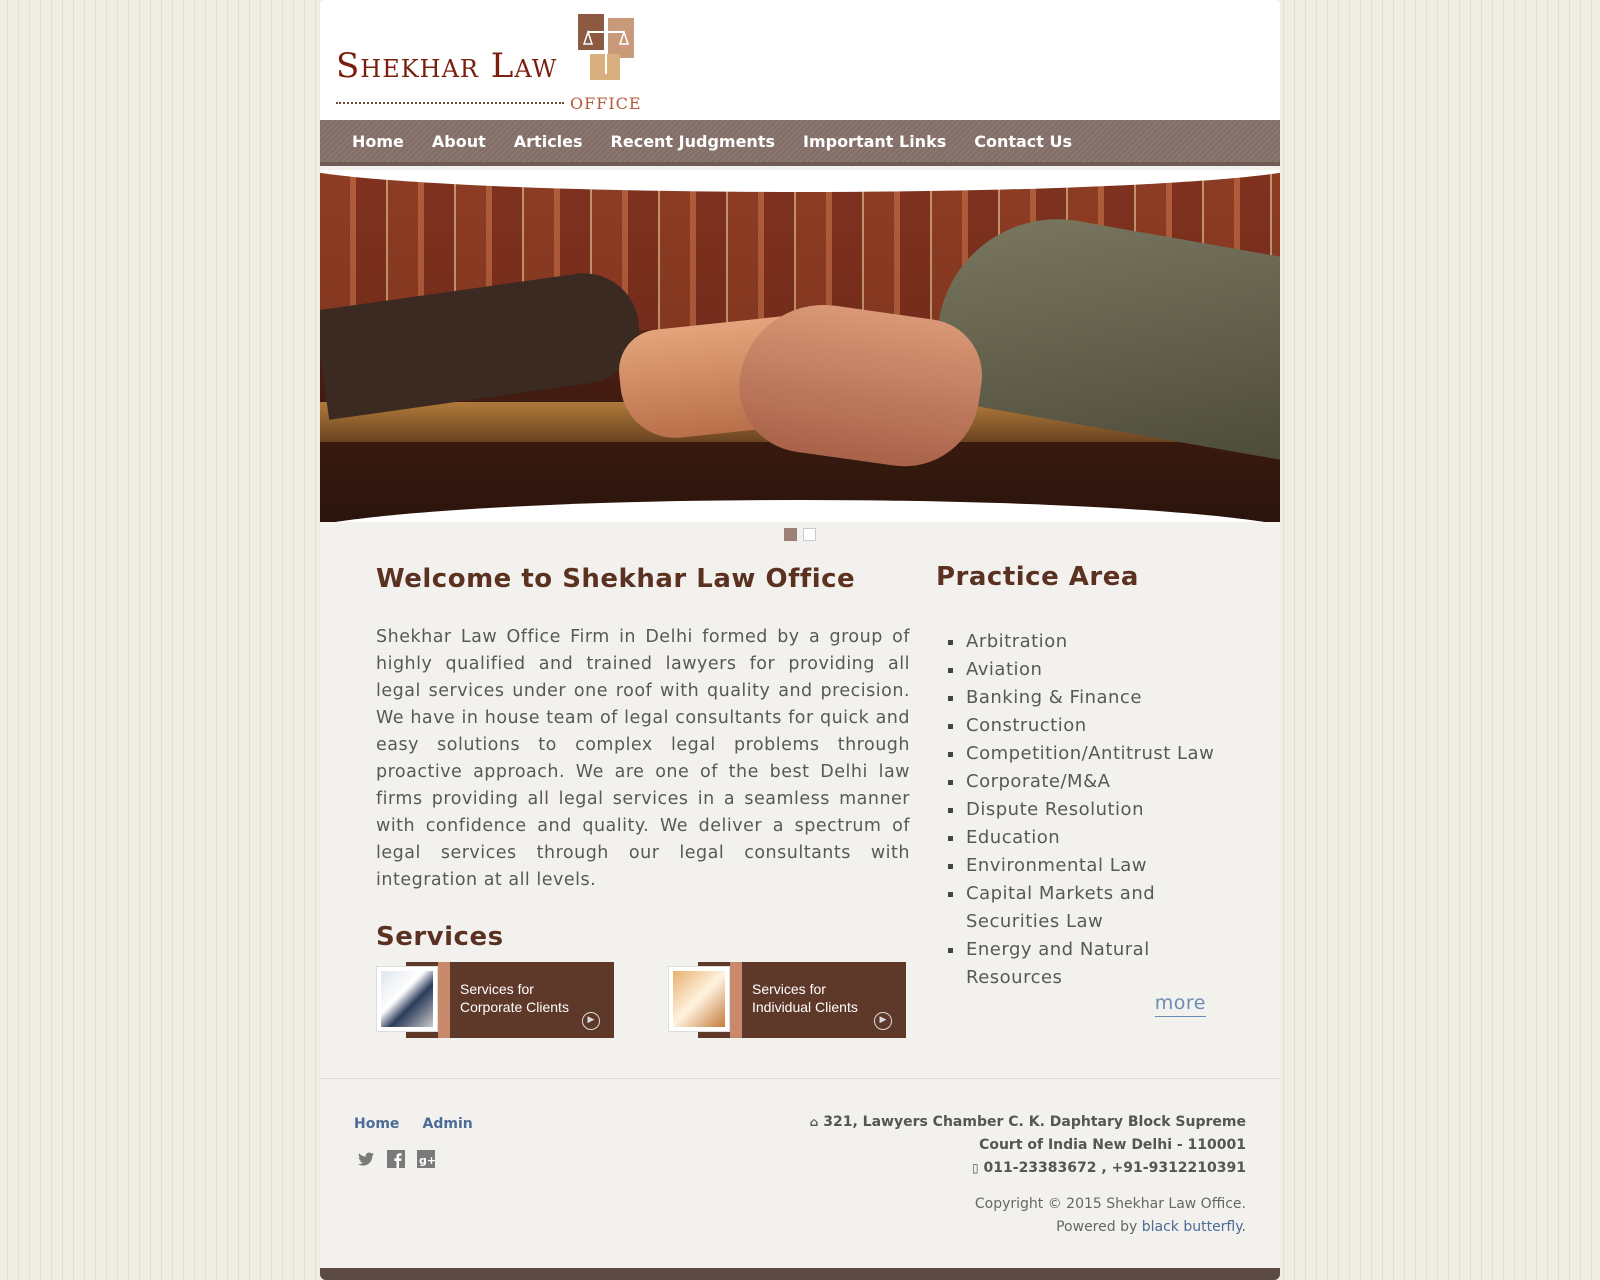 This screenshot has width=1600, height=1280. What do you see at coordinates (1243, 1227) in the screenshot?
I see `powered-by-suffix: .` at bounding box center [1243, 1227].